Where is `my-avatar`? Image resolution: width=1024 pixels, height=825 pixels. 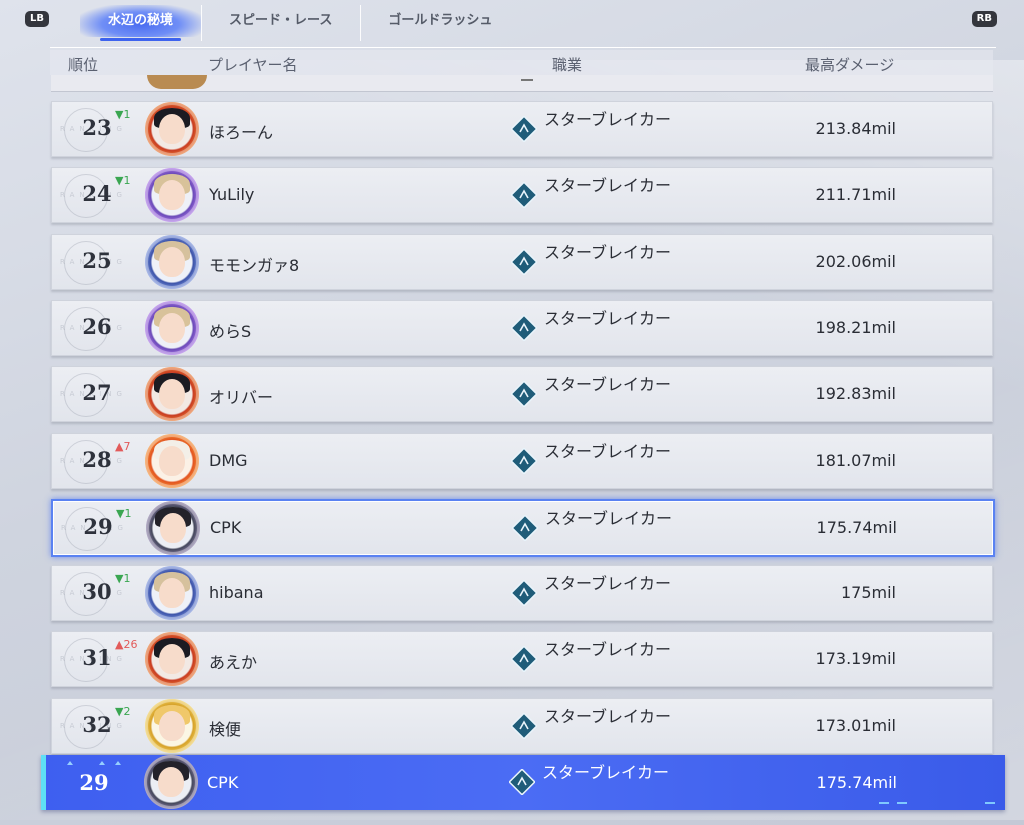
my-avatar is located at coordinates (171, 782).